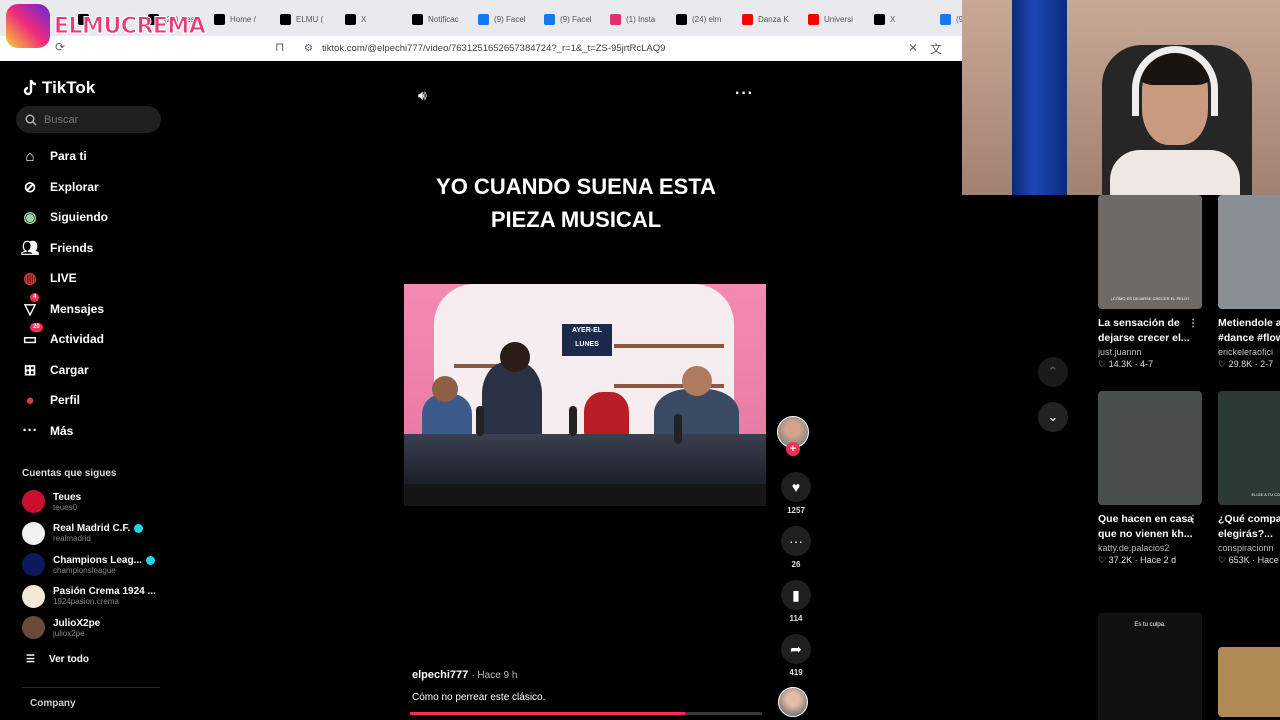  I want to click on chevron-up-icon: ⌃, so click(1053, 371).